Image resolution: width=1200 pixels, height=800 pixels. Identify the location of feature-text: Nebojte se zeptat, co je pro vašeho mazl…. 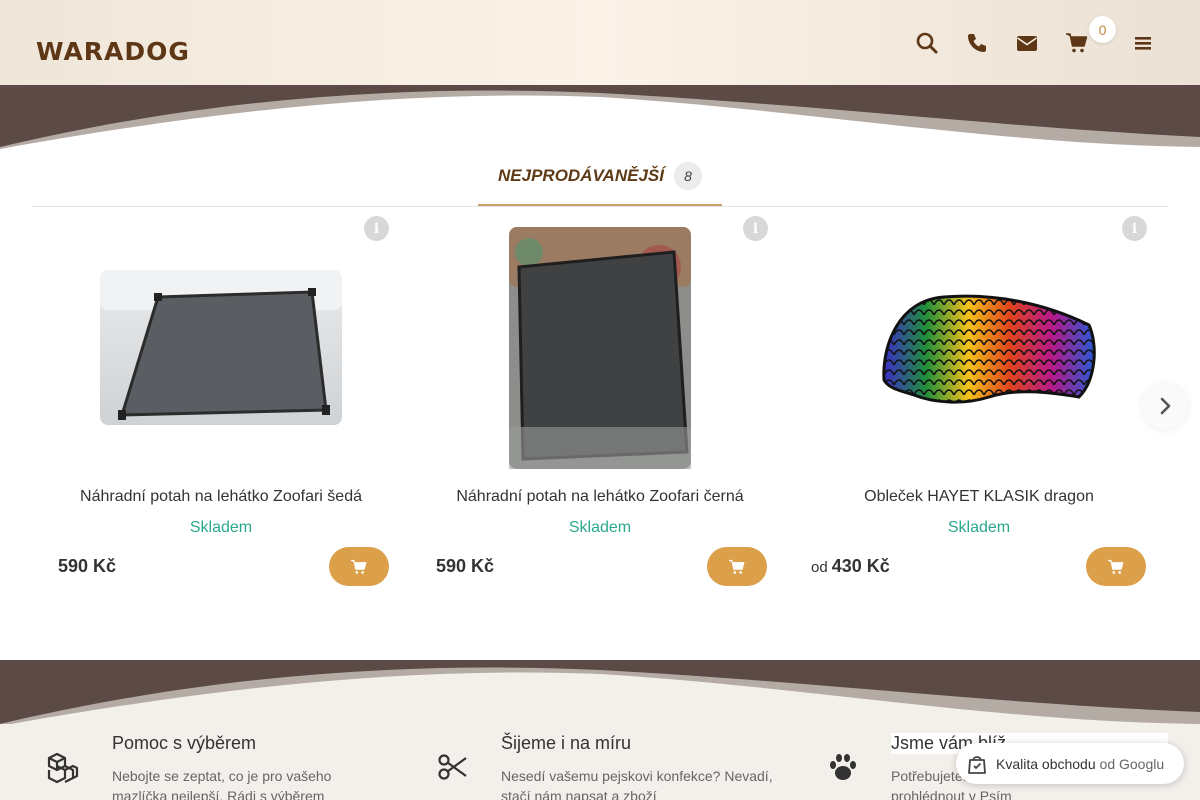
(222, 784).